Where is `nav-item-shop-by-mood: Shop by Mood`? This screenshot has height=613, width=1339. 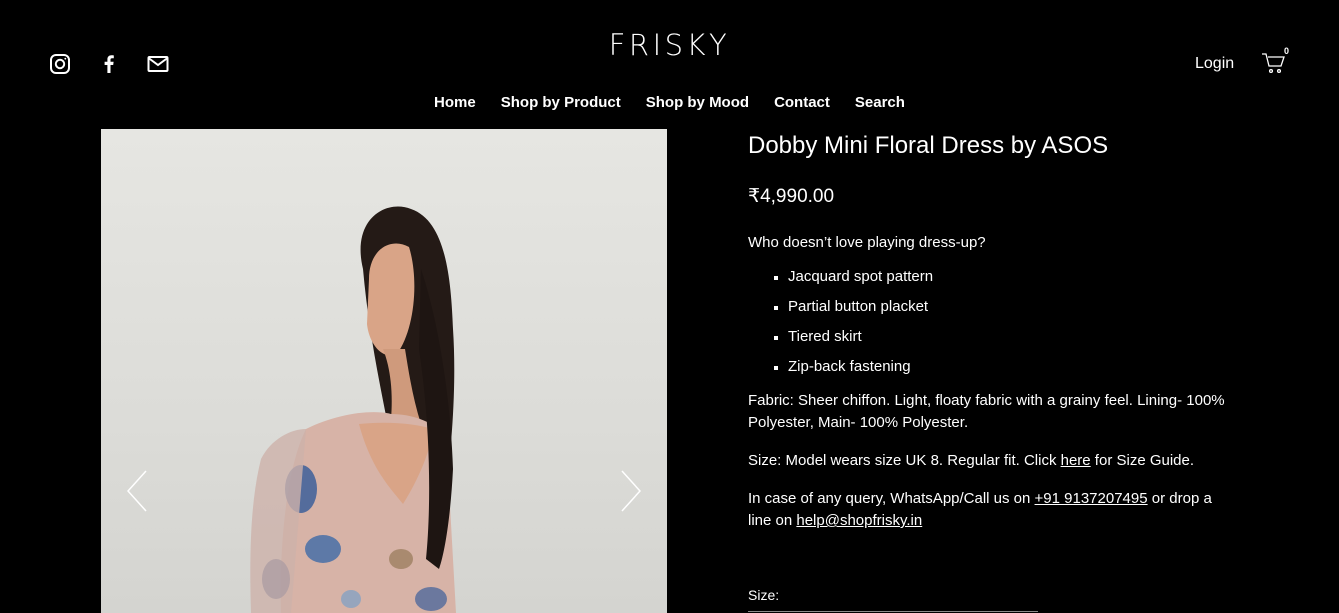
nav-item-shop-by-mood: Shop by Mood is located at coordinates (697, 102).